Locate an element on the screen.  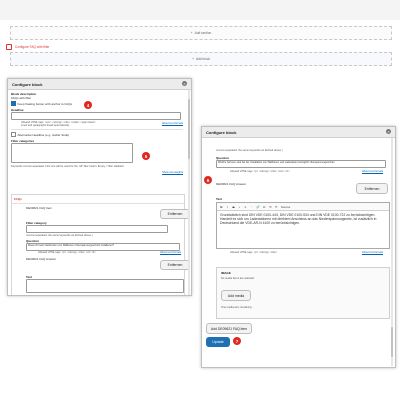
checkbox-unchecked is located at coordinates (13, 134).